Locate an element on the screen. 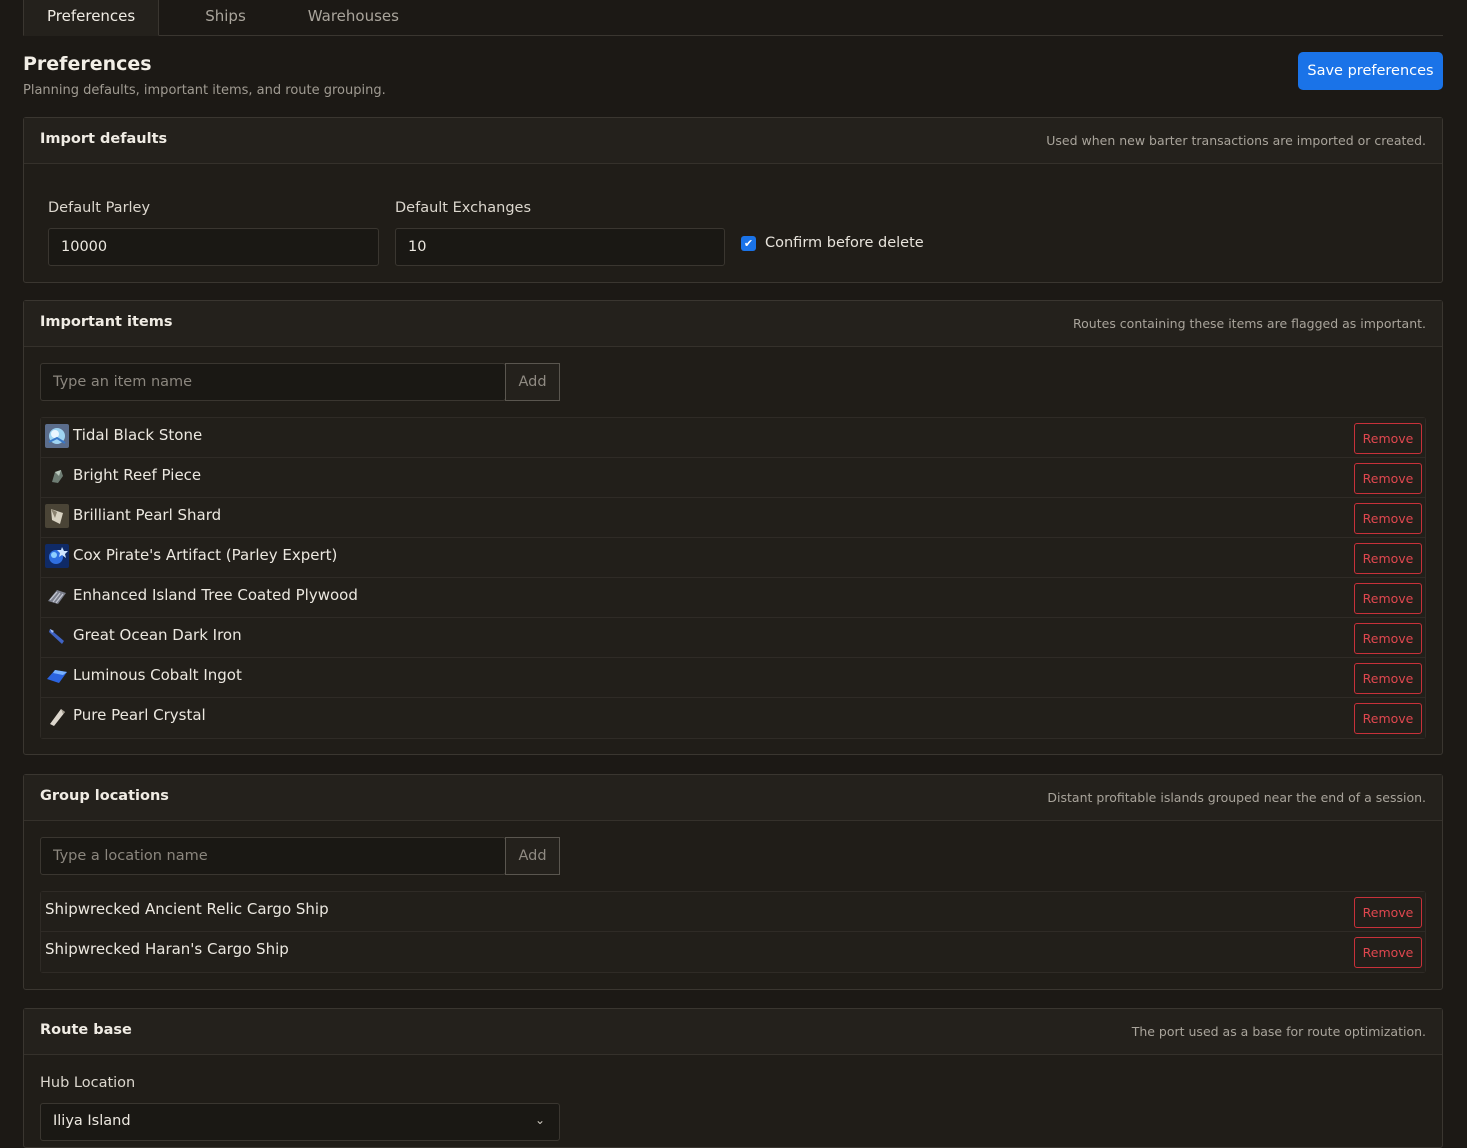 The image size is (1467, 1148). item-name: Tidal Black Stone is located at coordinates (138, 435).